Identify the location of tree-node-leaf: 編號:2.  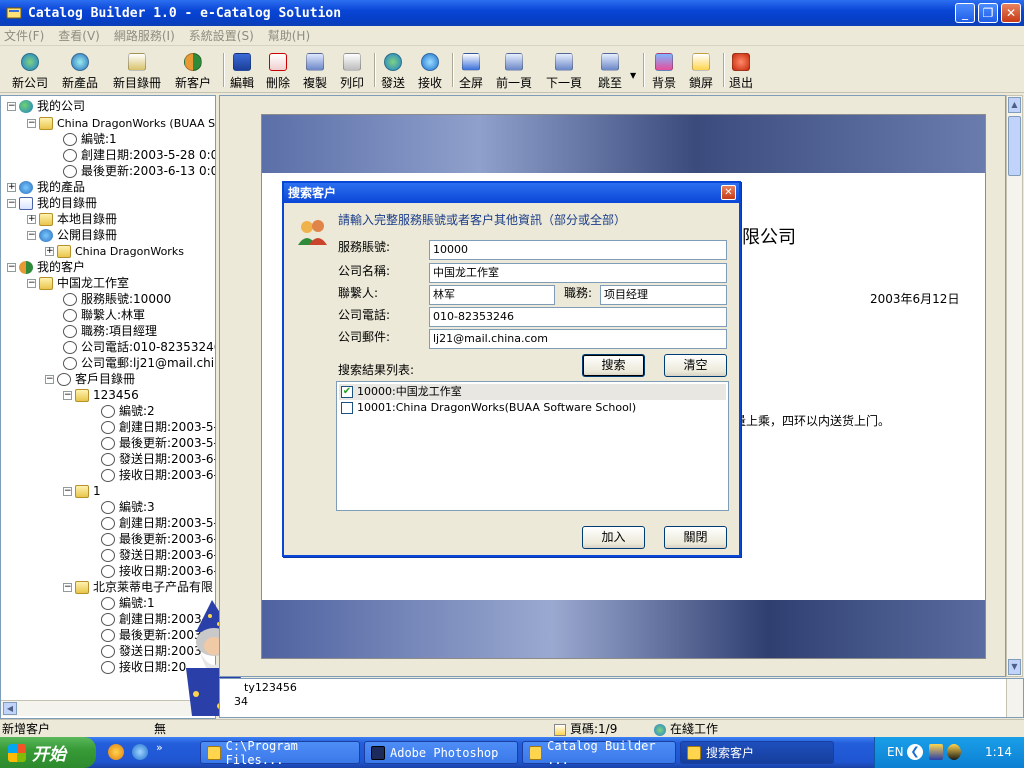
(128, 411).